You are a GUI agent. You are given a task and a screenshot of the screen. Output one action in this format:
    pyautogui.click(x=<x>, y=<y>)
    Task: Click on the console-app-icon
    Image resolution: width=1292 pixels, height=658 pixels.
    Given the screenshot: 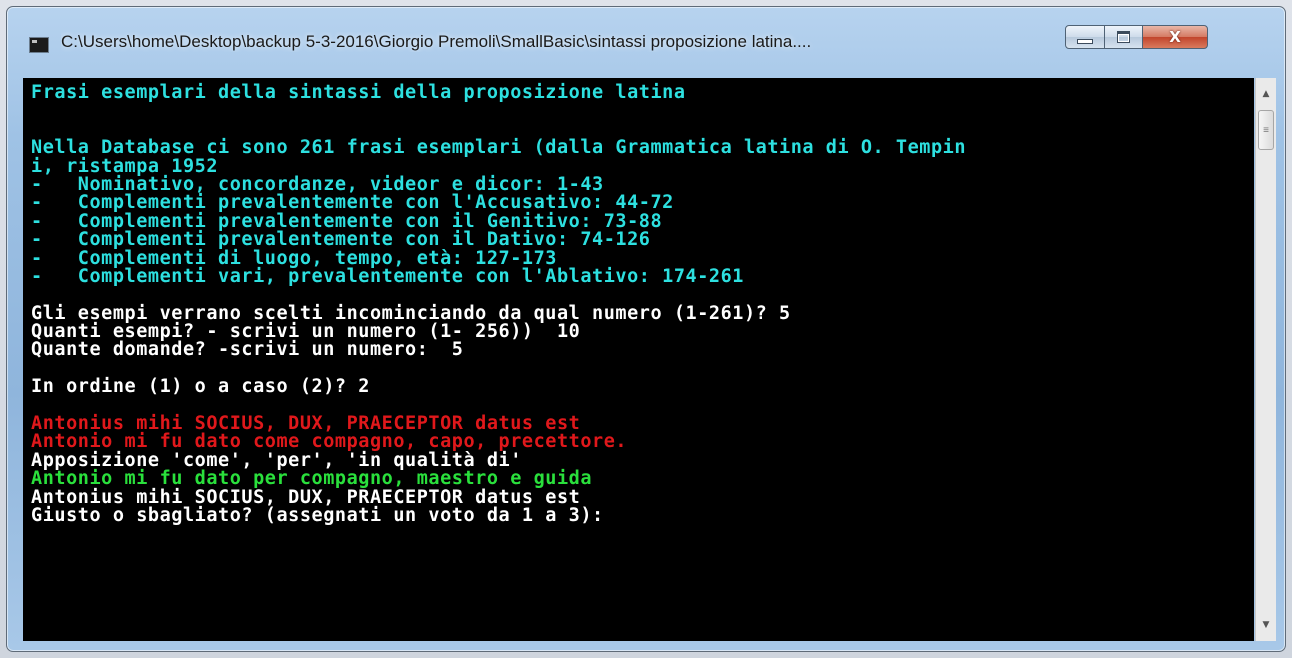 What is the action you would take?
    pyautogui.click(x=39, y=45)
    